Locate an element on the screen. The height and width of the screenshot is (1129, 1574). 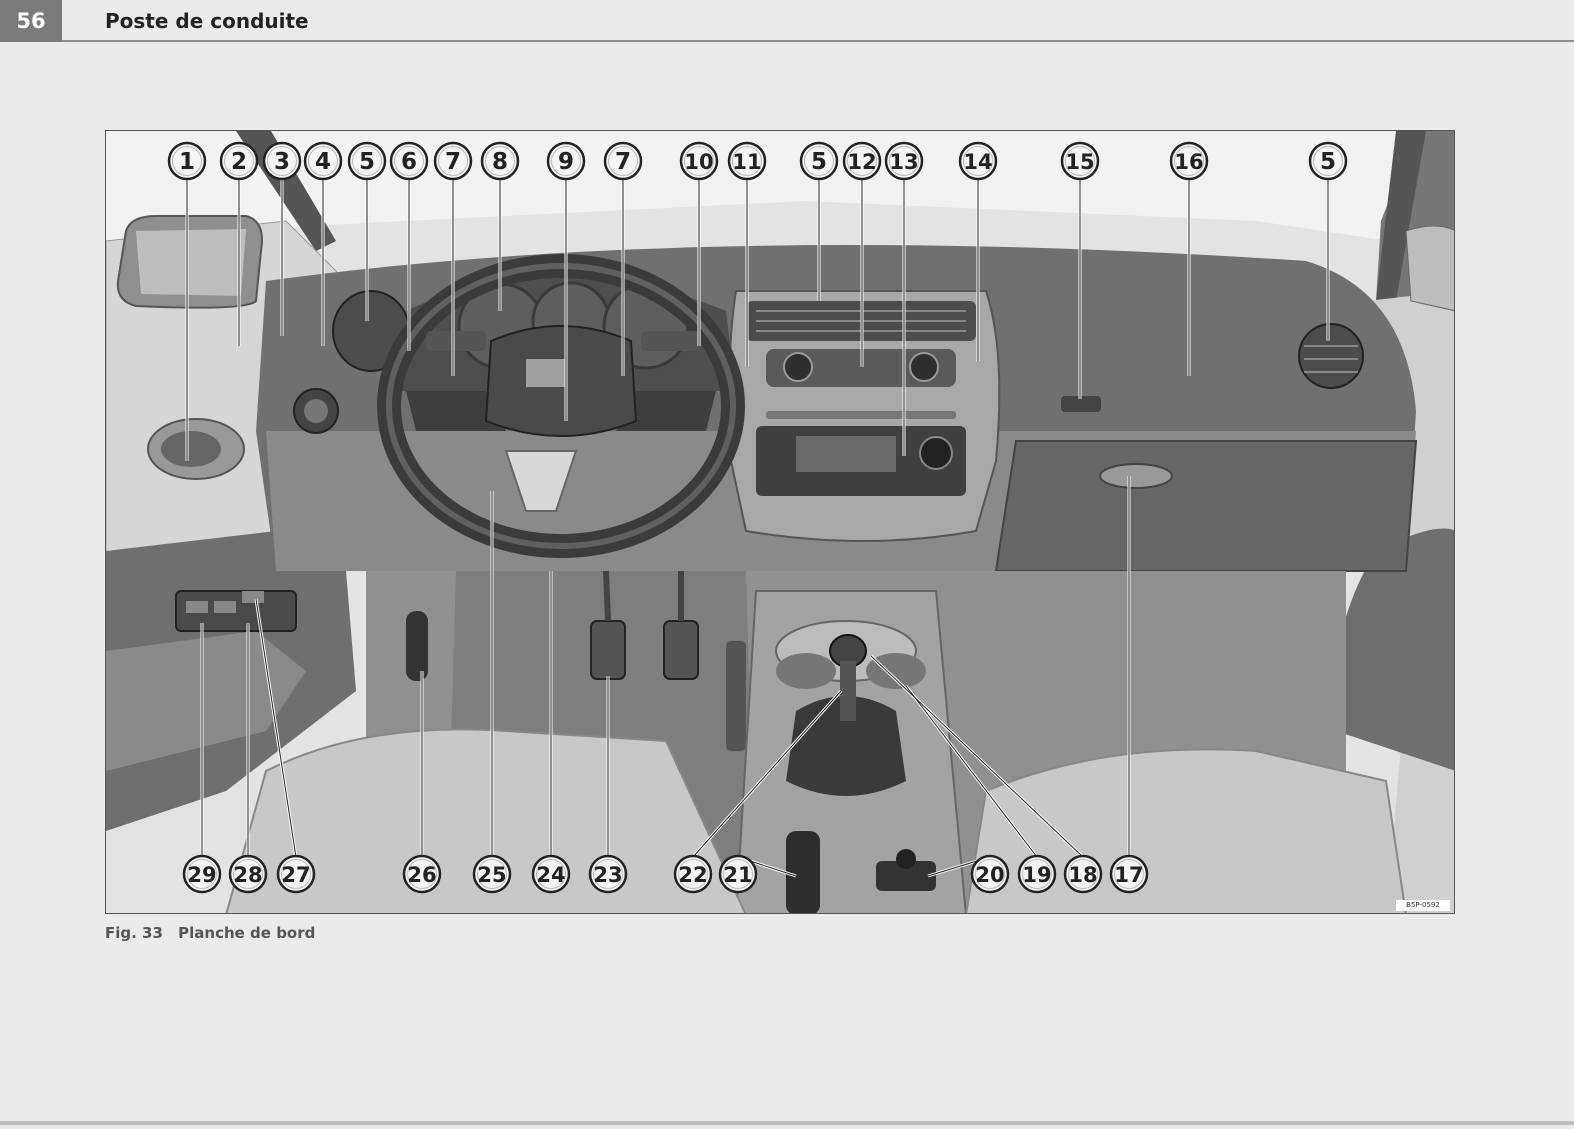
callout-bottom-label-18: 18 is located at coordinates (1082, 875).